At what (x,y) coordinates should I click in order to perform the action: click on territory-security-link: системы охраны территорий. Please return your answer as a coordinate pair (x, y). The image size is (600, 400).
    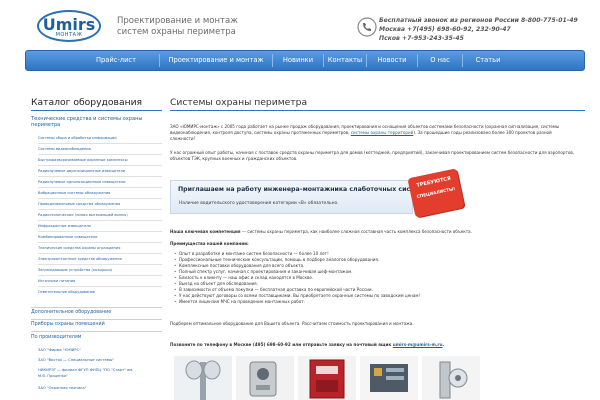
    Looking at the image, I should click on (382, 132).